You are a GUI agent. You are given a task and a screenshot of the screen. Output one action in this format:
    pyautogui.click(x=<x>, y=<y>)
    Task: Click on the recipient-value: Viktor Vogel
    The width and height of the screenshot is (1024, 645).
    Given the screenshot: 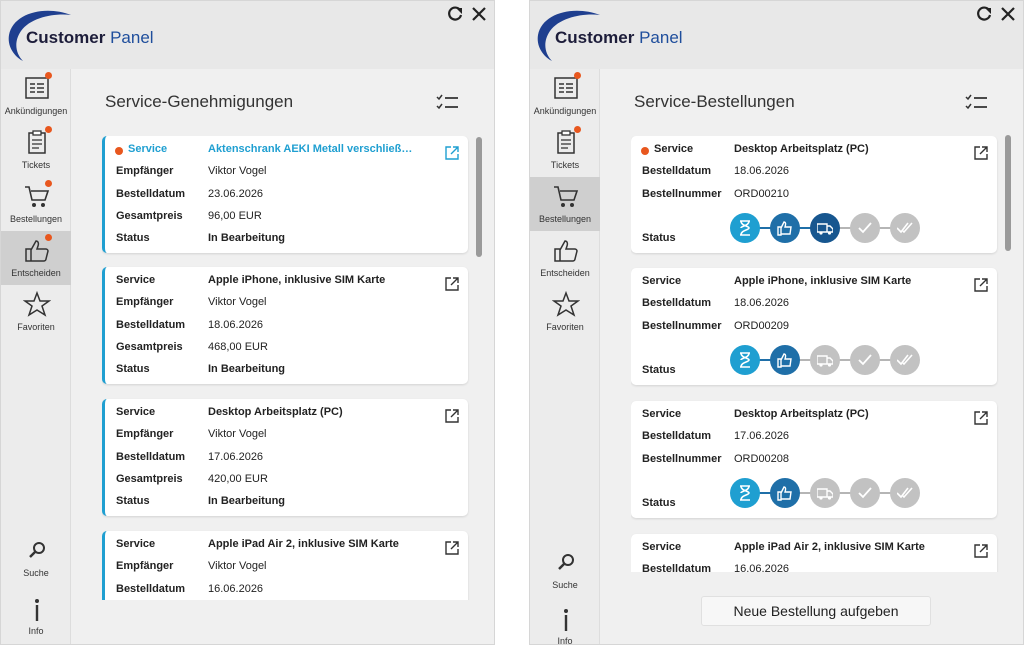 What is the action you would take?
    pyautogui.click(x=237, y=302)
    